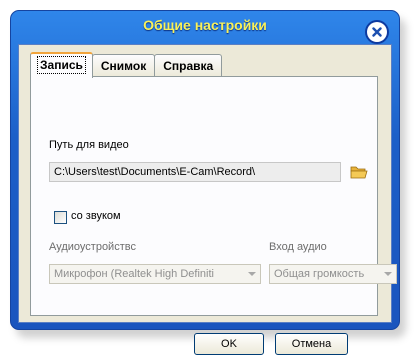 The height and width of the screenshot is (355, 420). What do you see at coordinates (311, 344) in the screenshot?
I see `cancel-button: Отмена` at bounding box center [311, 344].